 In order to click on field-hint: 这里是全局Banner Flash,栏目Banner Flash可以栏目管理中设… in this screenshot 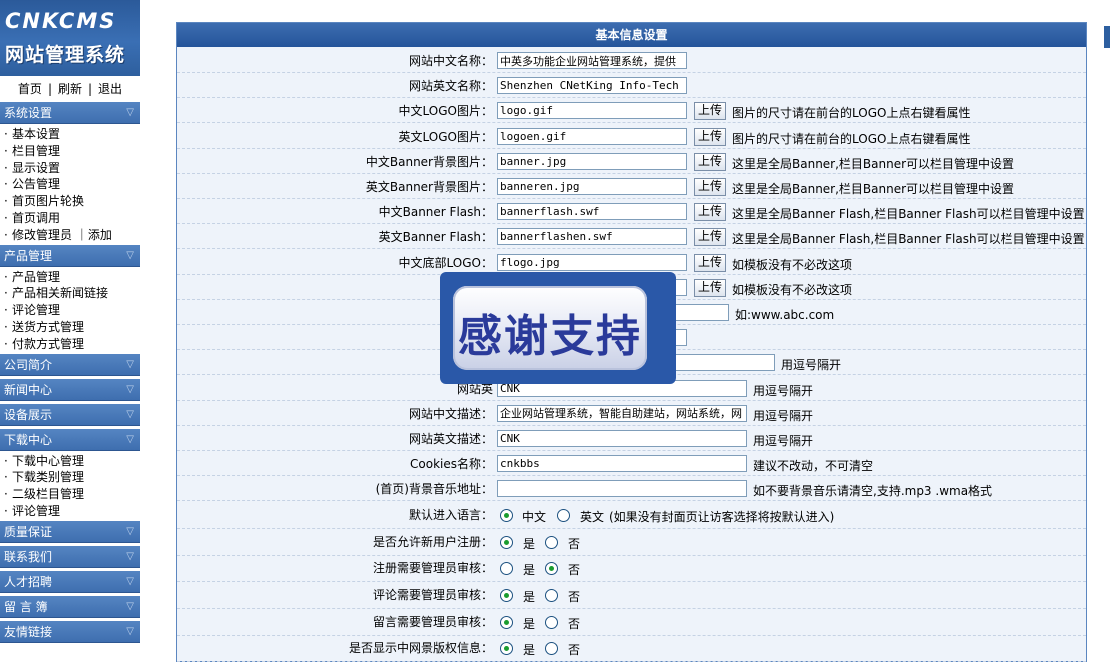, I will do `click(908, 239)`.